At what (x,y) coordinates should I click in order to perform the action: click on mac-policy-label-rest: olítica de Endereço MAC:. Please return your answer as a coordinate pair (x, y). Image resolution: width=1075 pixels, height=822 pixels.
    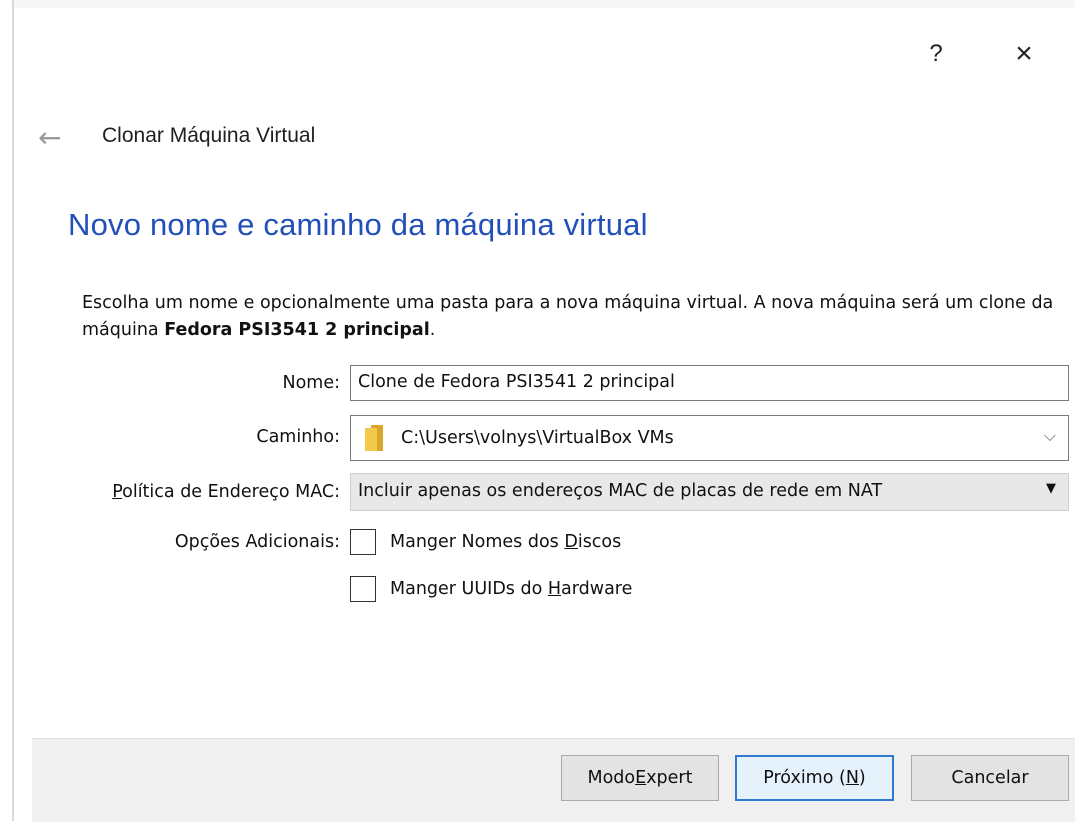
    Looking at the image, I should click on (231, 492).